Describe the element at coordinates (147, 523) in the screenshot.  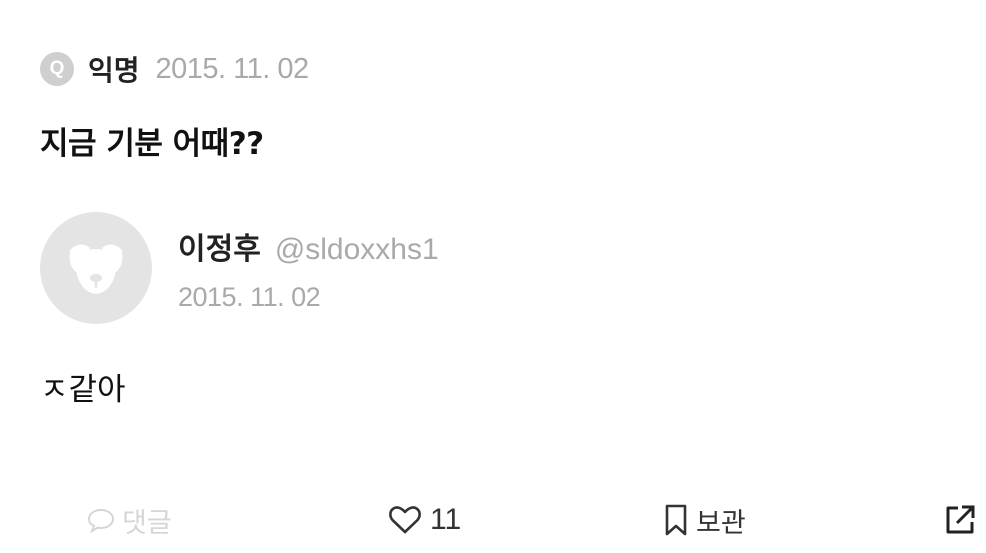
I see `comment-label: 댓글` at that location.